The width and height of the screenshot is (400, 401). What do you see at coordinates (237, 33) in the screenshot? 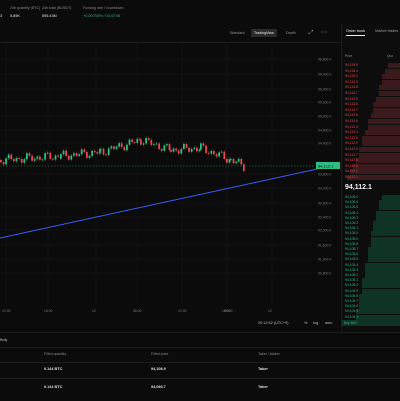
I see `view-standard-button: Standard` at bounding box center [237, 33].